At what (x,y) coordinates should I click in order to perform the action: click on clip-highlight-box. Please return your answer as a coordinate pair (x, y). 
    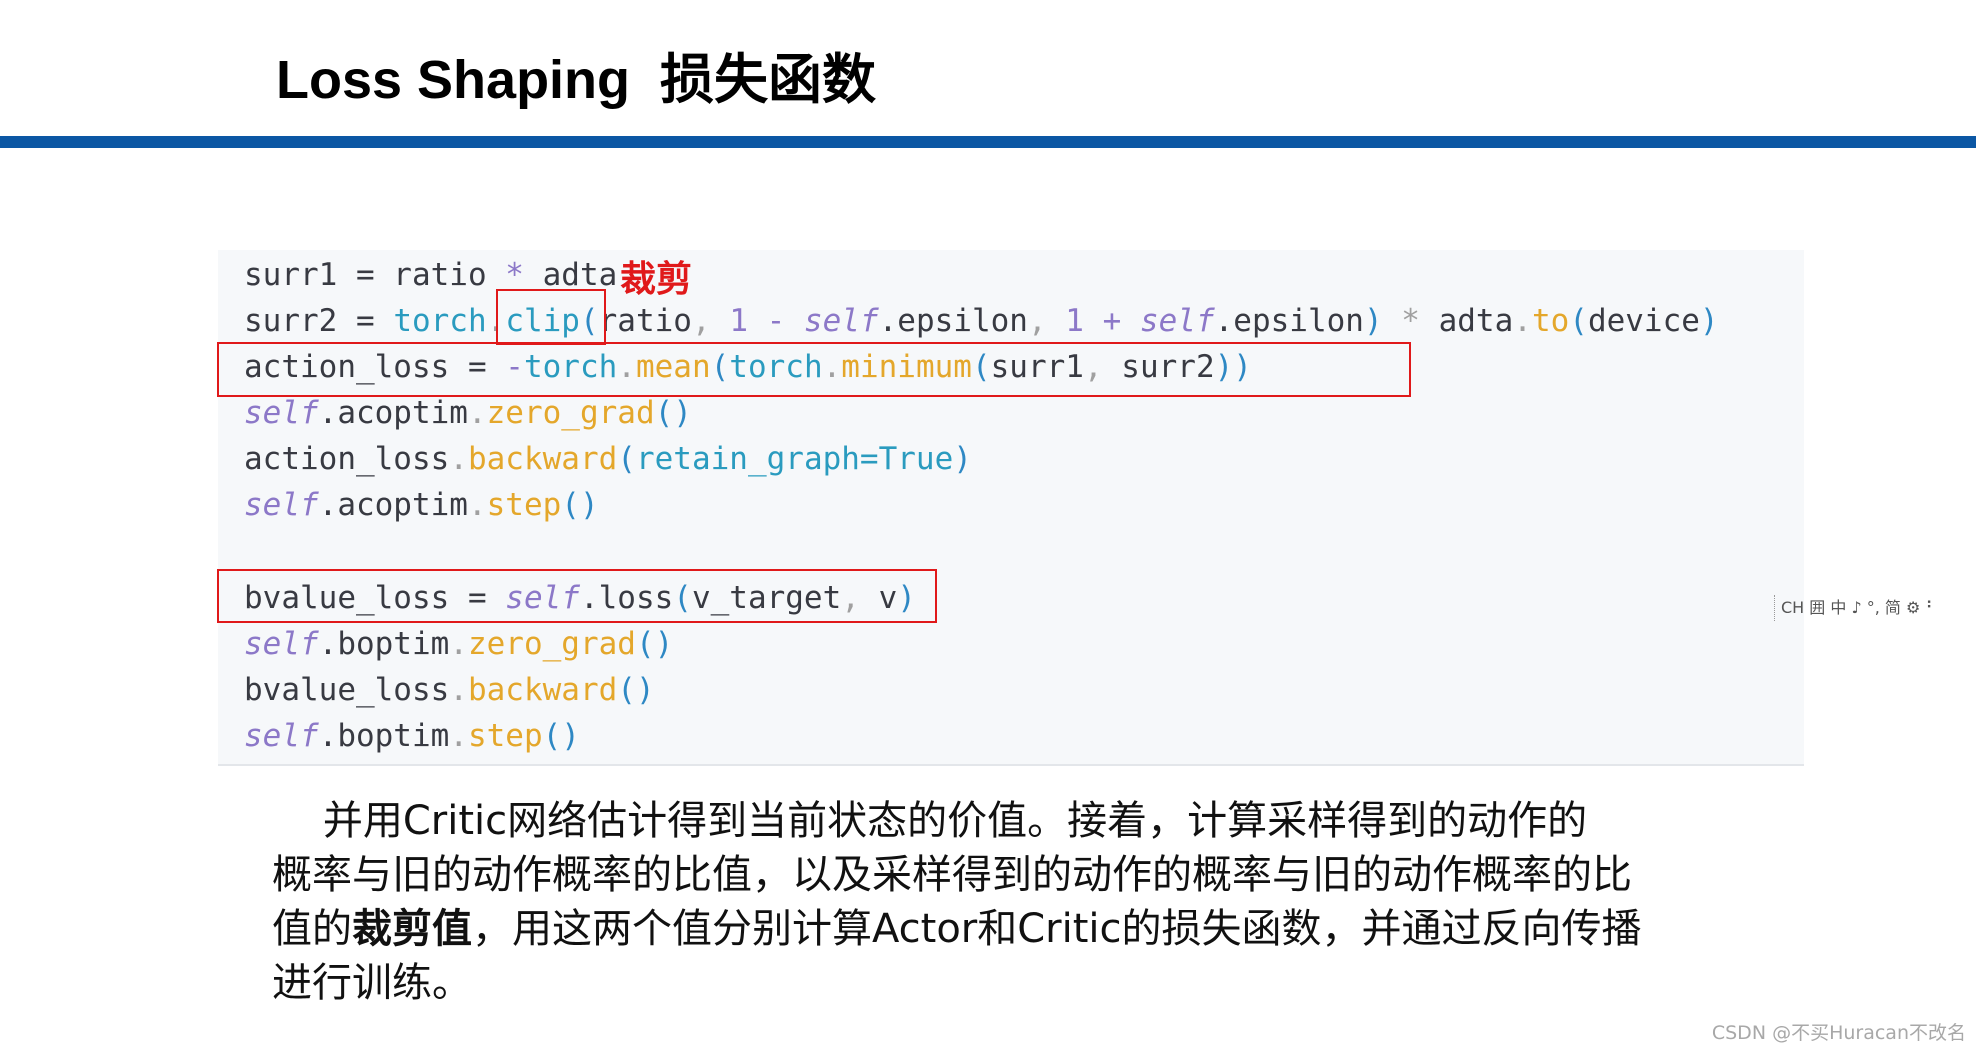
    Looking at the image, I should click on (551, 317).